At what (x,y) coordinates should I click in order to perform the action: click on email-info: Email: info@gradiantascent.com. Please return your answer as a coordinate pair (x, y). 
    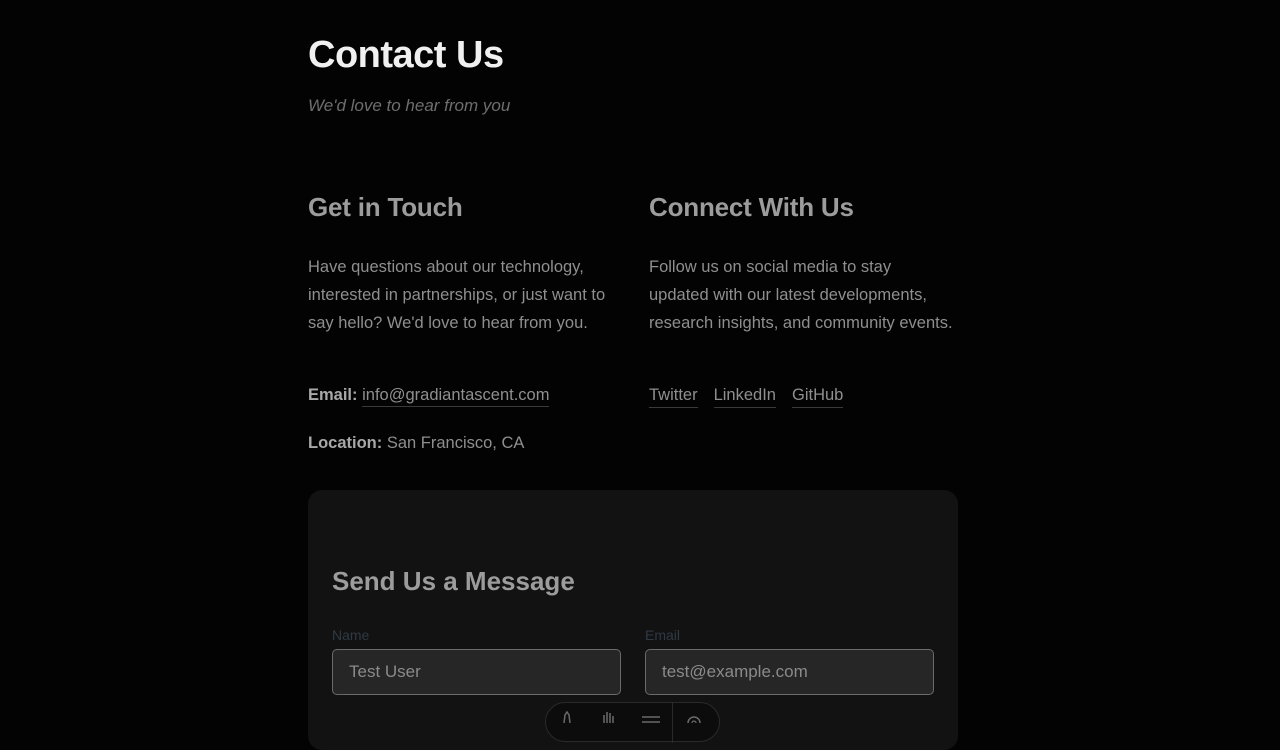
    Looking at the image, I should click on (429, 396).